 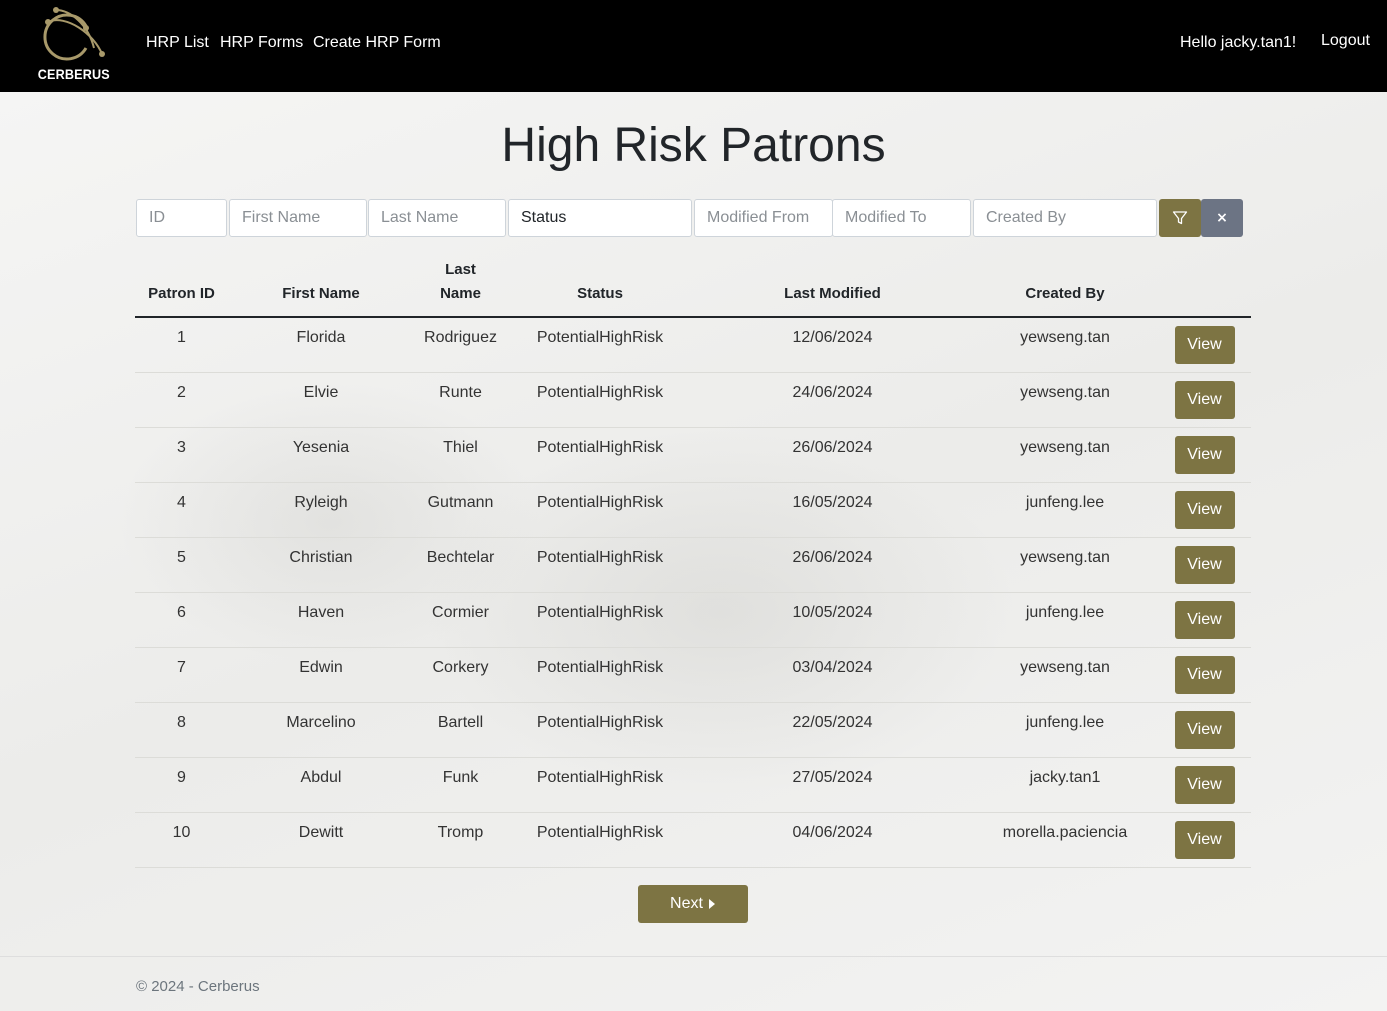 I want to click on cell-created-by: morella.paciencia, so click(x=1065, y=840).